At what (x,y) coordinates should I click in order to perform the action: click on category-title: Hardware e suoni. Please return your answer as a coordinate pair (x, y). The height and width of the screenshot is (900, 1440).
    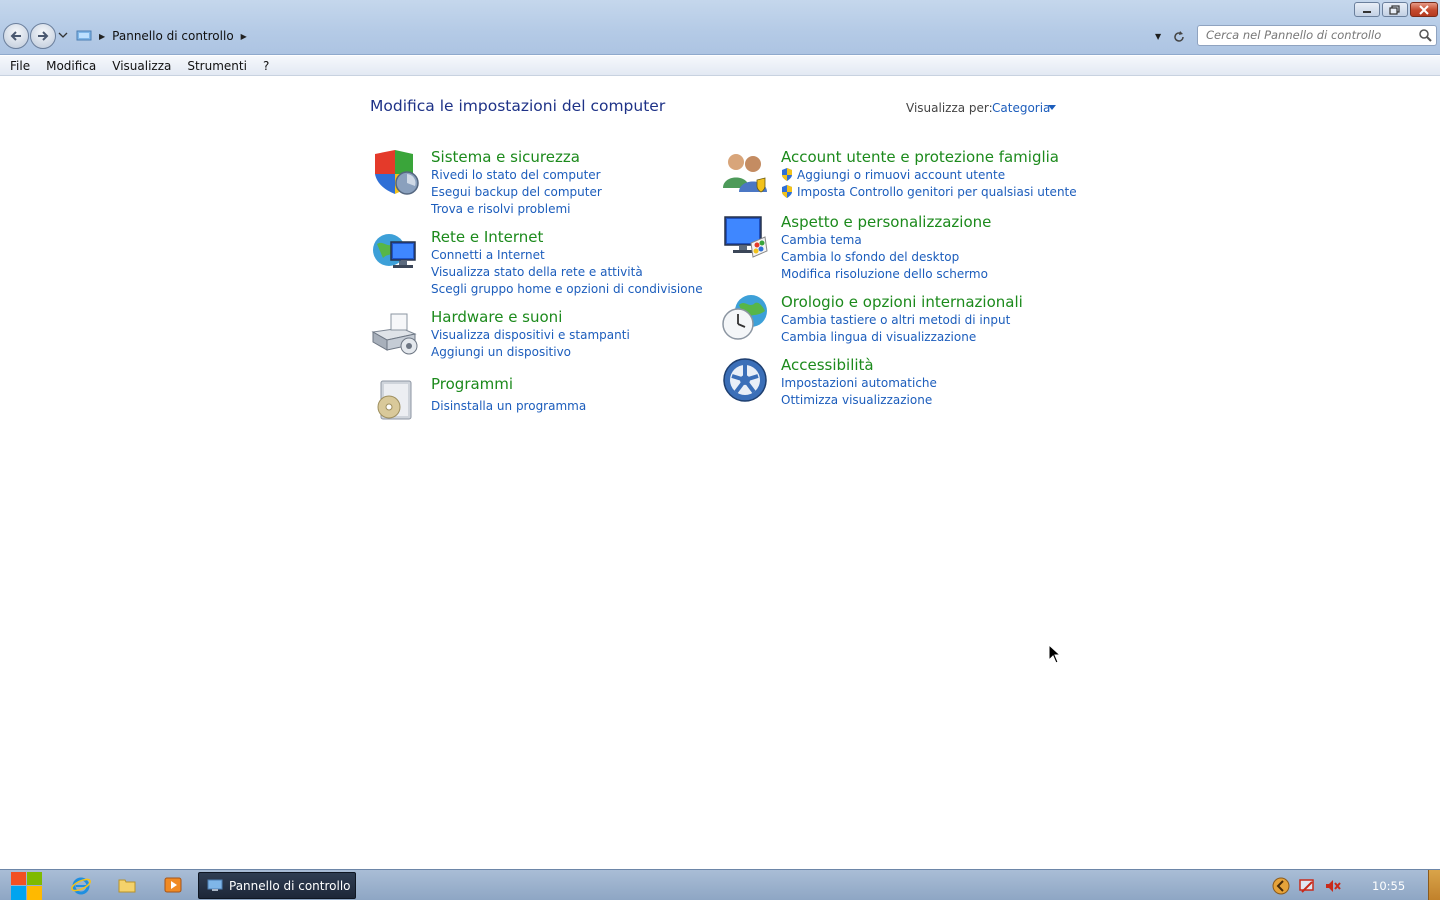
    Looking at the image, I should click on (496, 317).